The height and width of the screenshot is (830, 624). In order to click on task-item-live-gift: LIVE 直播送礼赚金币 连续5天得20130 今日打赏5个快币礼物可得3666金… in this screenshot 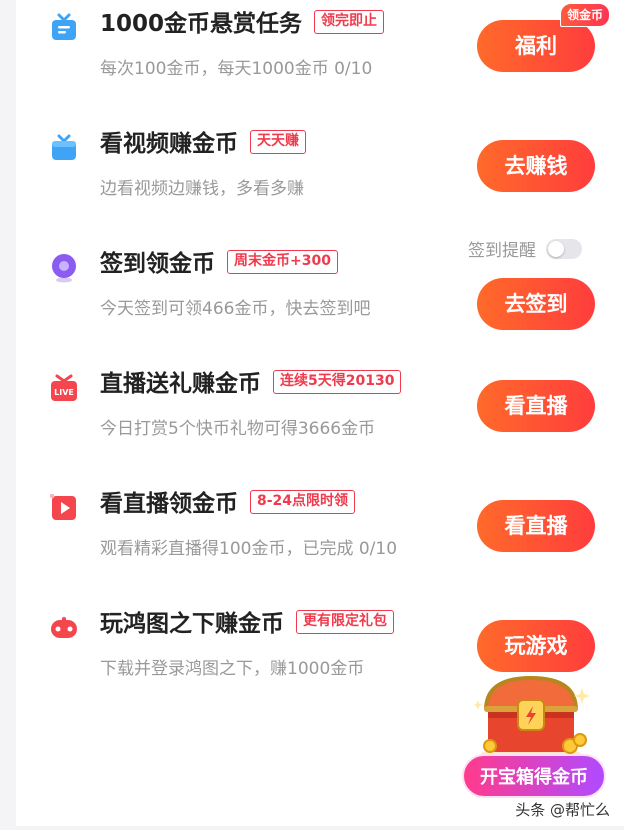, I will do `click(320, 422)`.